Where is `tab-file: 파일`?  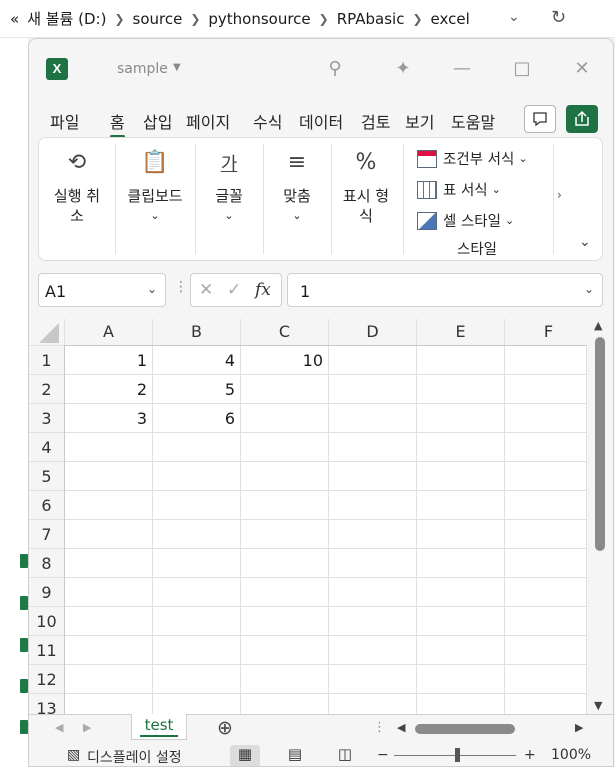
tab-file: 파일 is located at coordinates (64, 121).